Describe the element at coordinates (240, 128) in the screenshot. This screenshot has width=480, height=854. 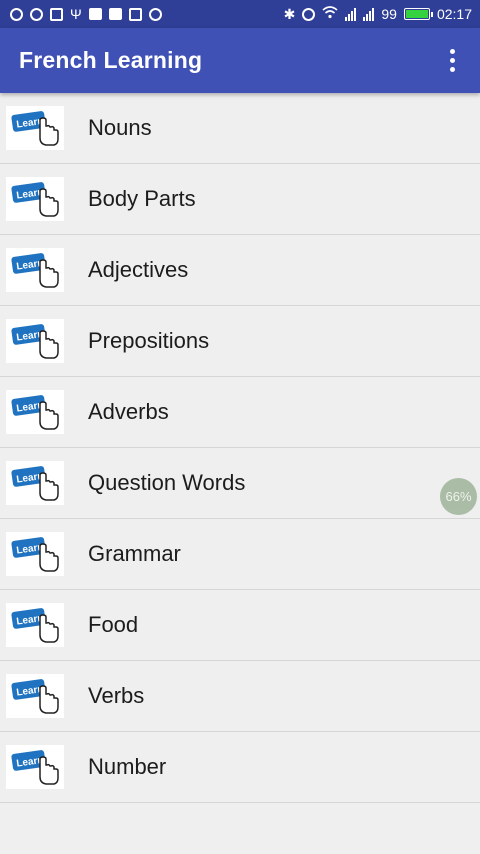
I see `list-item: Learn Nouns` at that location.